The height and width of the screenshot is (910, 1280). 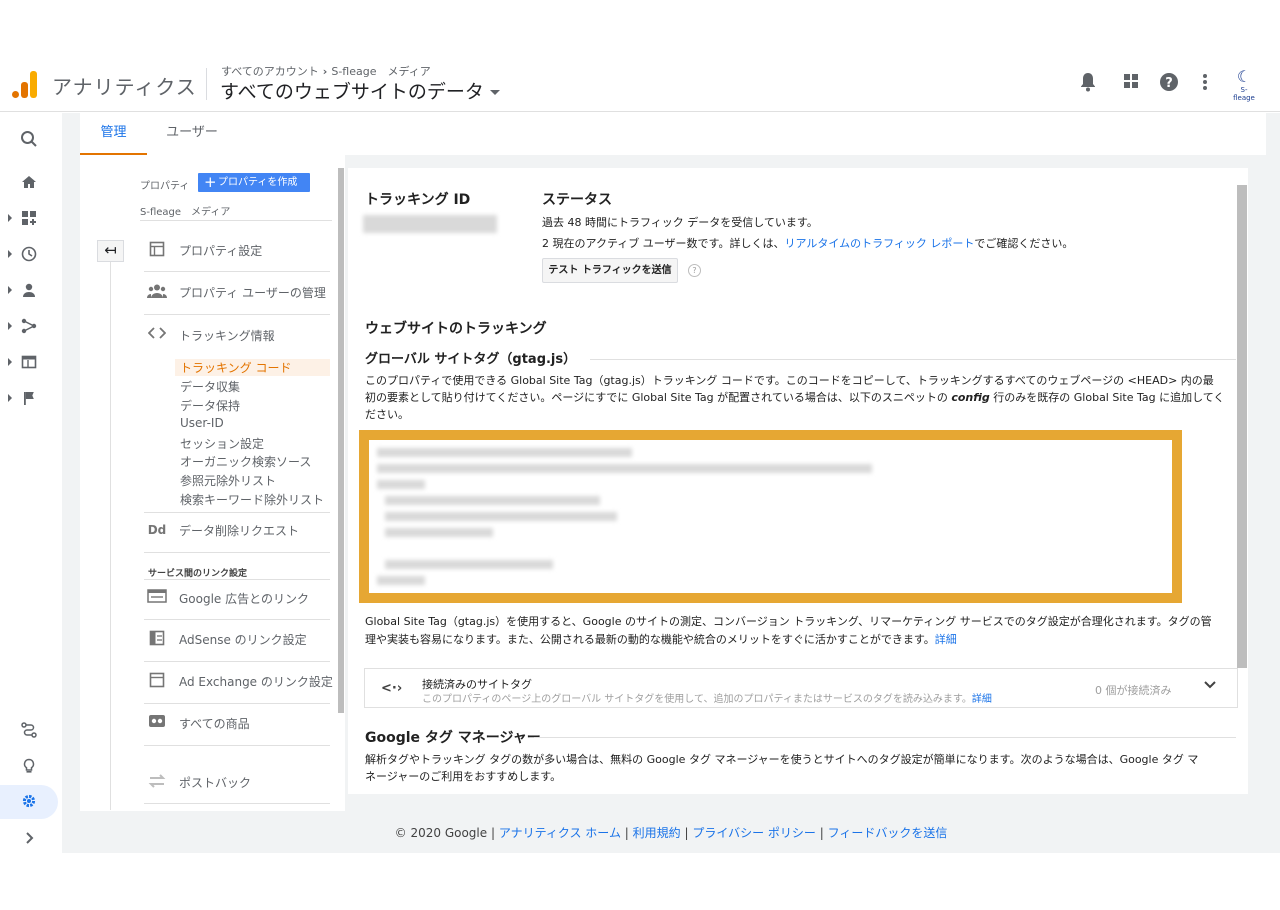 What do you see at coordinates (157, 723) in the screenshot?
I see `all-products-icon` at bounding box center [157, 723].